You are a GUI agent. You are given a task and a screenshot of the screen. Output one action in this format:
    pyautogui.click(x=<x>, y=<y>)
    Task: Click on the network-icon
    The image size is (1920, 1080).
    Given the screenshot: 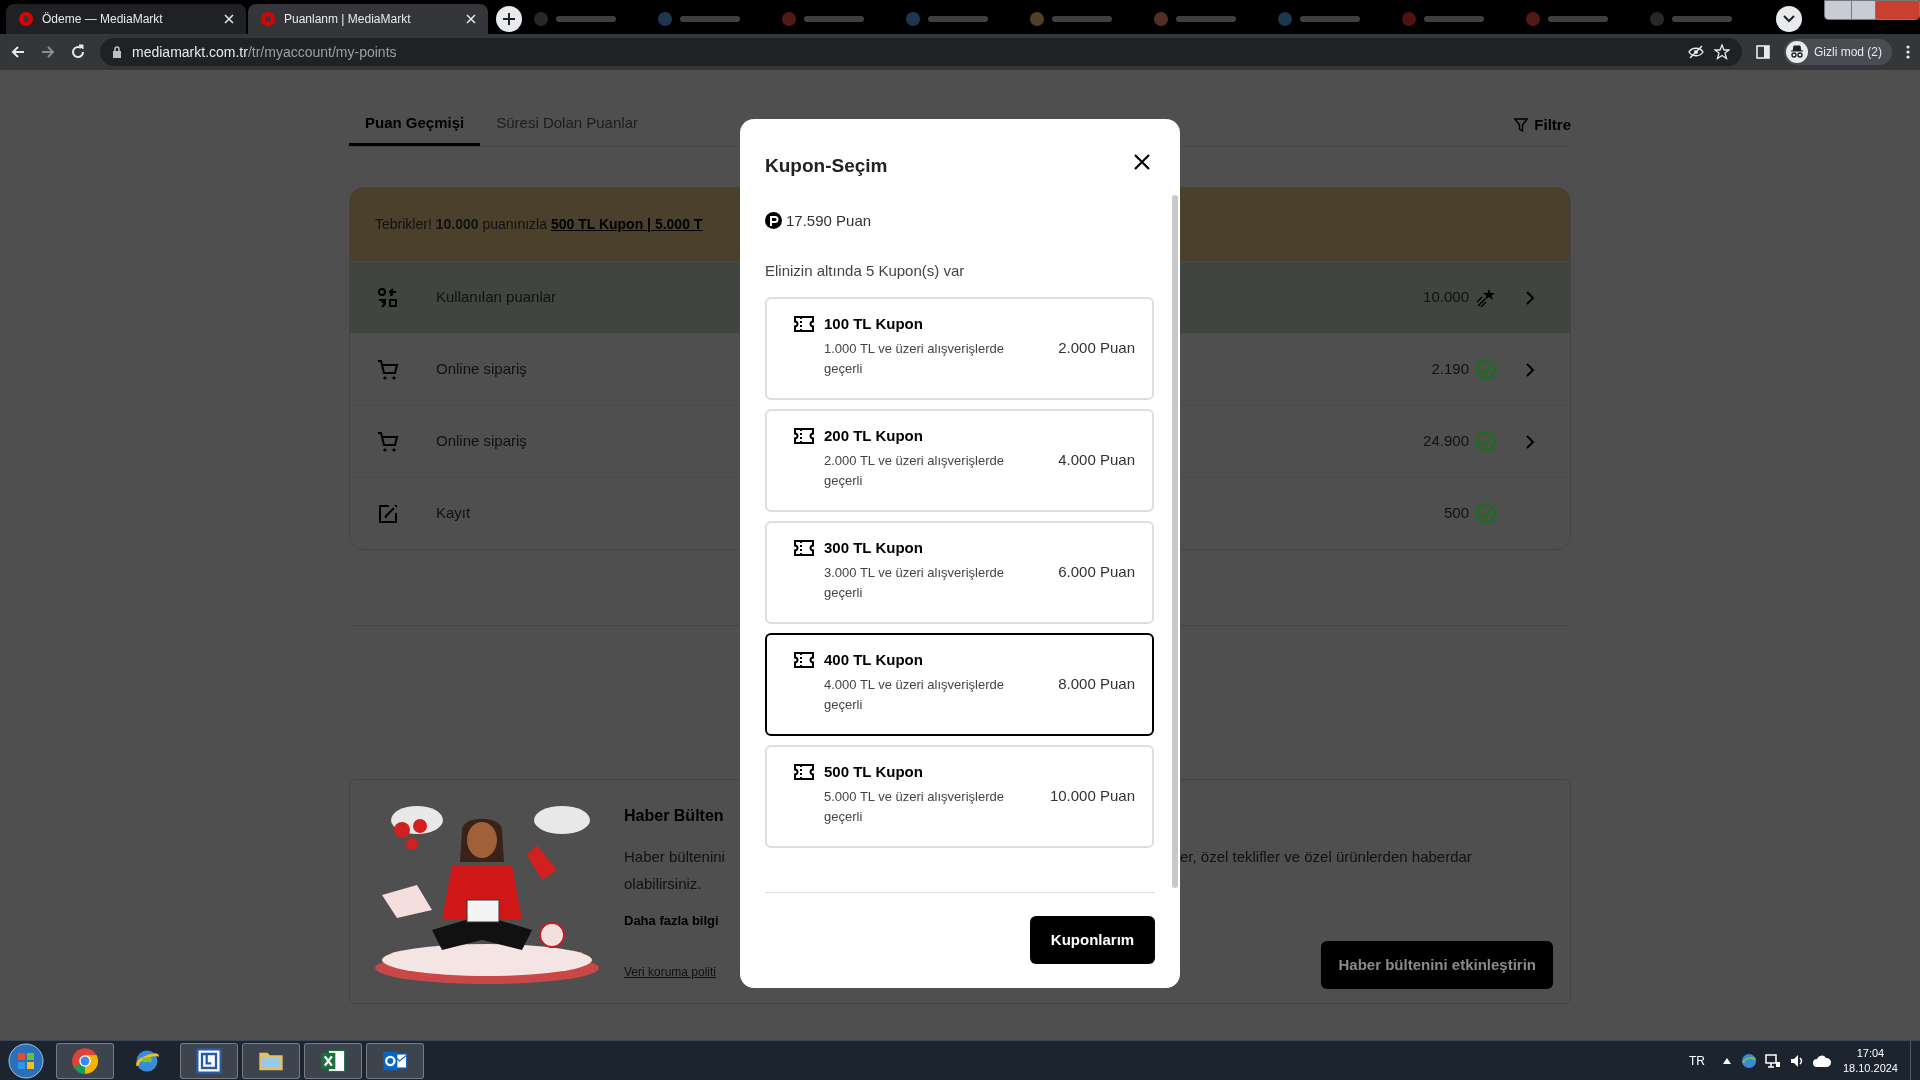 What is the action you would take?
    pyautogui.click(x=1772, y=1060)
    